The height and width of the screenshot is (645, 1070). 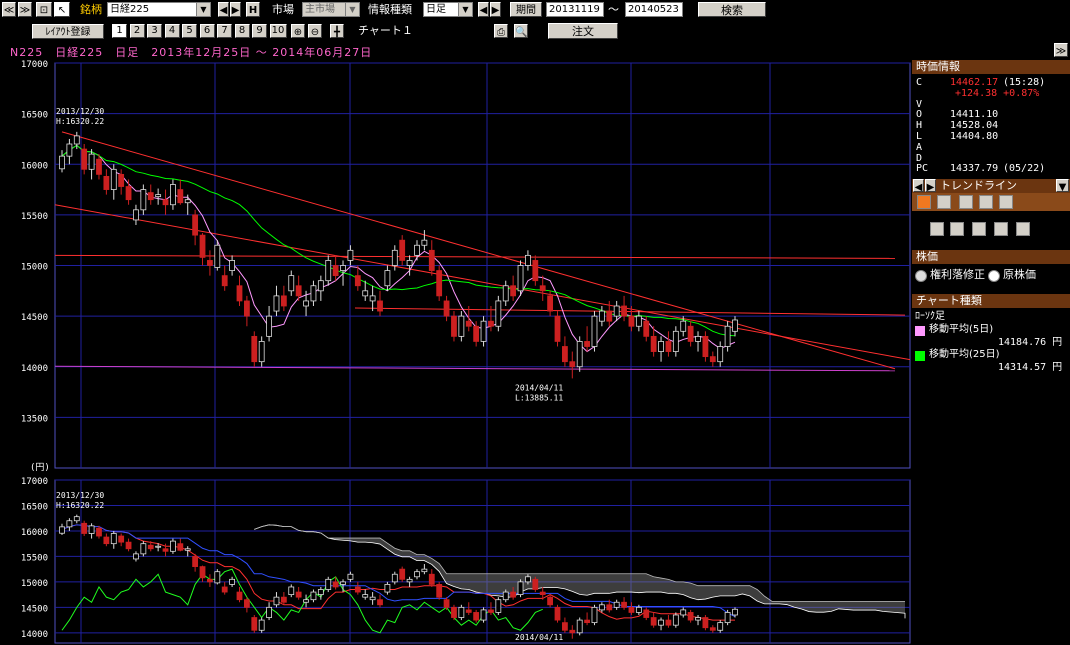 I want to click on parallel-line-icon, so click(x=966, y=202).